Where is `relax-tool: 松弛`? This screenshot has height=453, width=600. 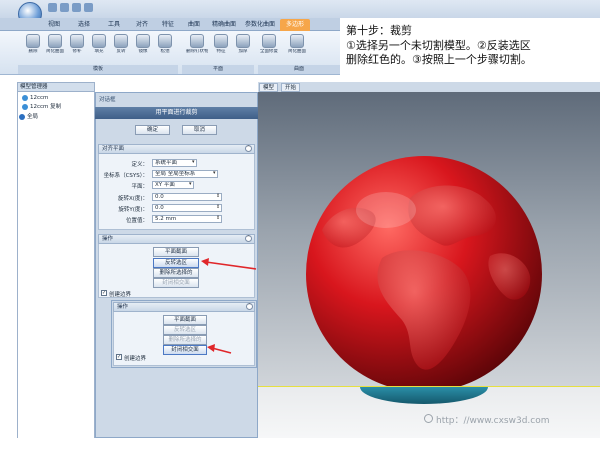 relax-tool: 松弛 is located at coordinates (165, 49).